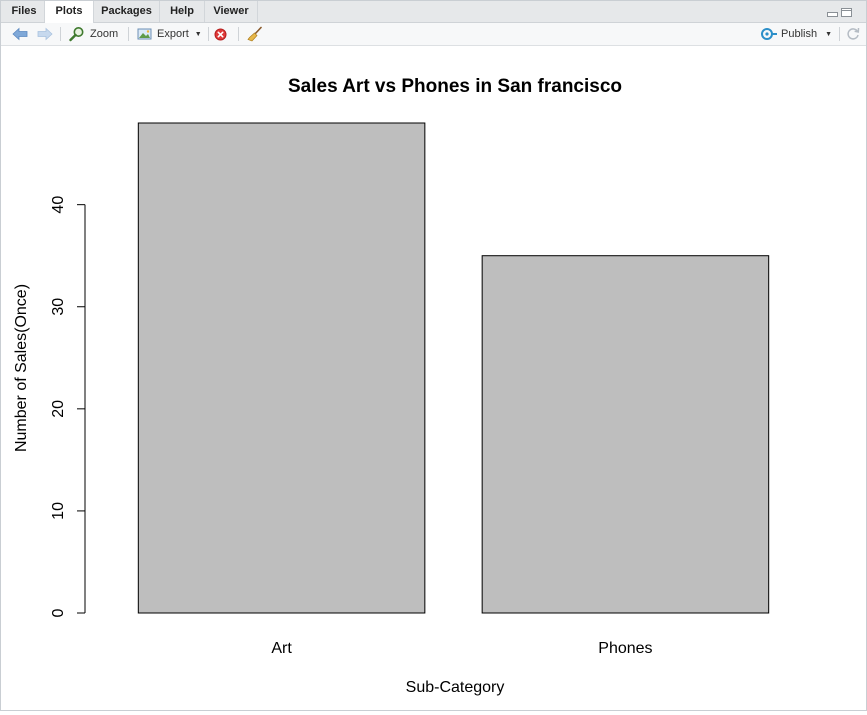 This screenshot has width=867, height=715. What do you see at coordinates (433, 12) in the screenshot?
I see `pane-tab-bar: Files Plots Packages Help Viewer` at bounding box center [433, 12].